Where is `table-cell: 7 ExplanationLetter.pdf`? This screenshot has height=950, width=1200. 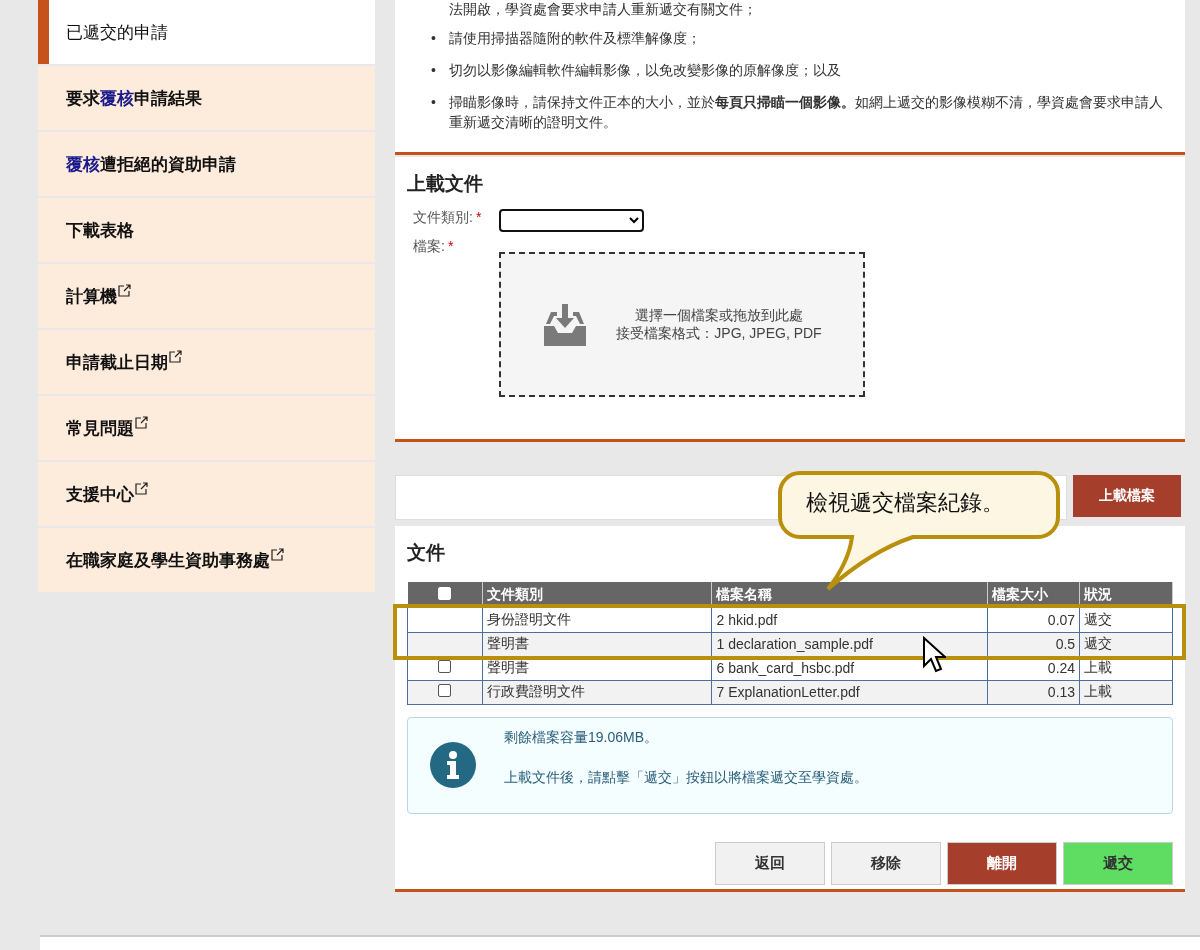
table-cell: 7 ExplanationLetter.pdf is located at coordinates (849, 692).